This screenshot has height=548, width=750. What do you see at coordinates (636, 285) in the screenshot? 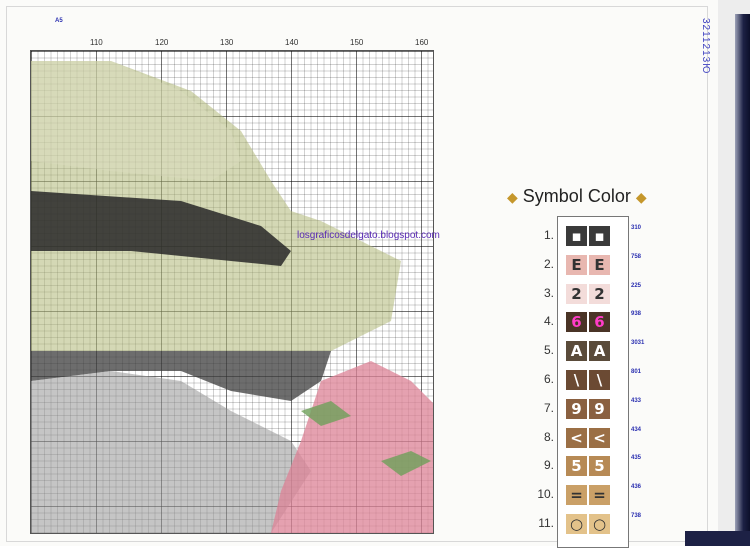
I see `floss-code: 225` at bounding box center [636, 285].